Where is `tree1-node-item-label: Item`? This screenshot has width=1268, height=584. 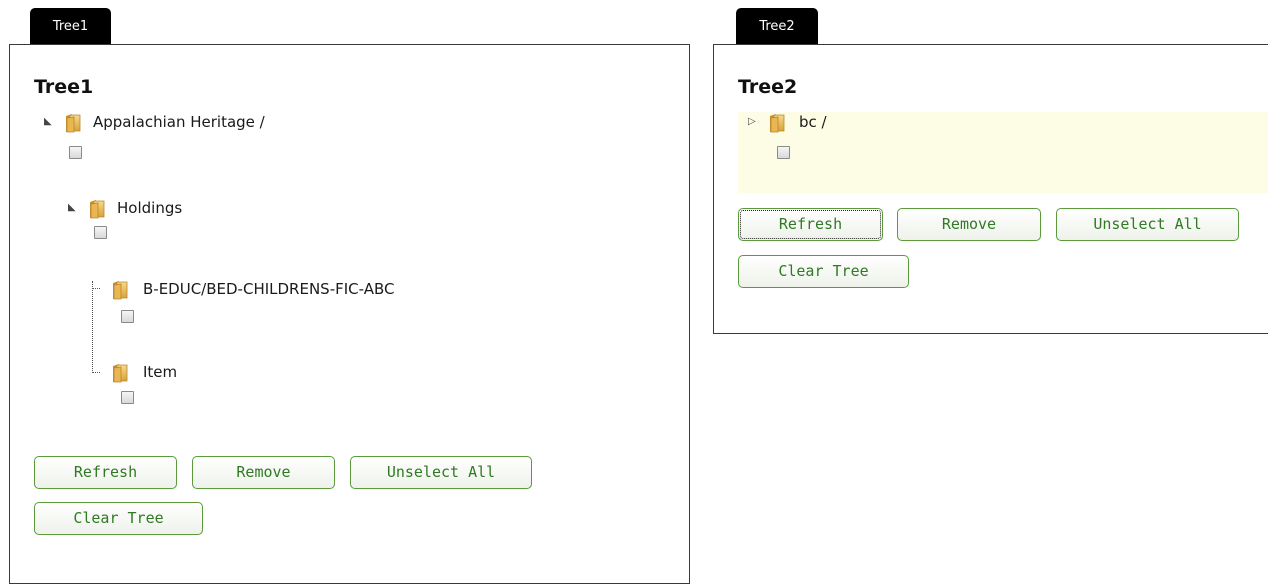 tree1-node-item-label: Item is located at coordinates (160, 372).